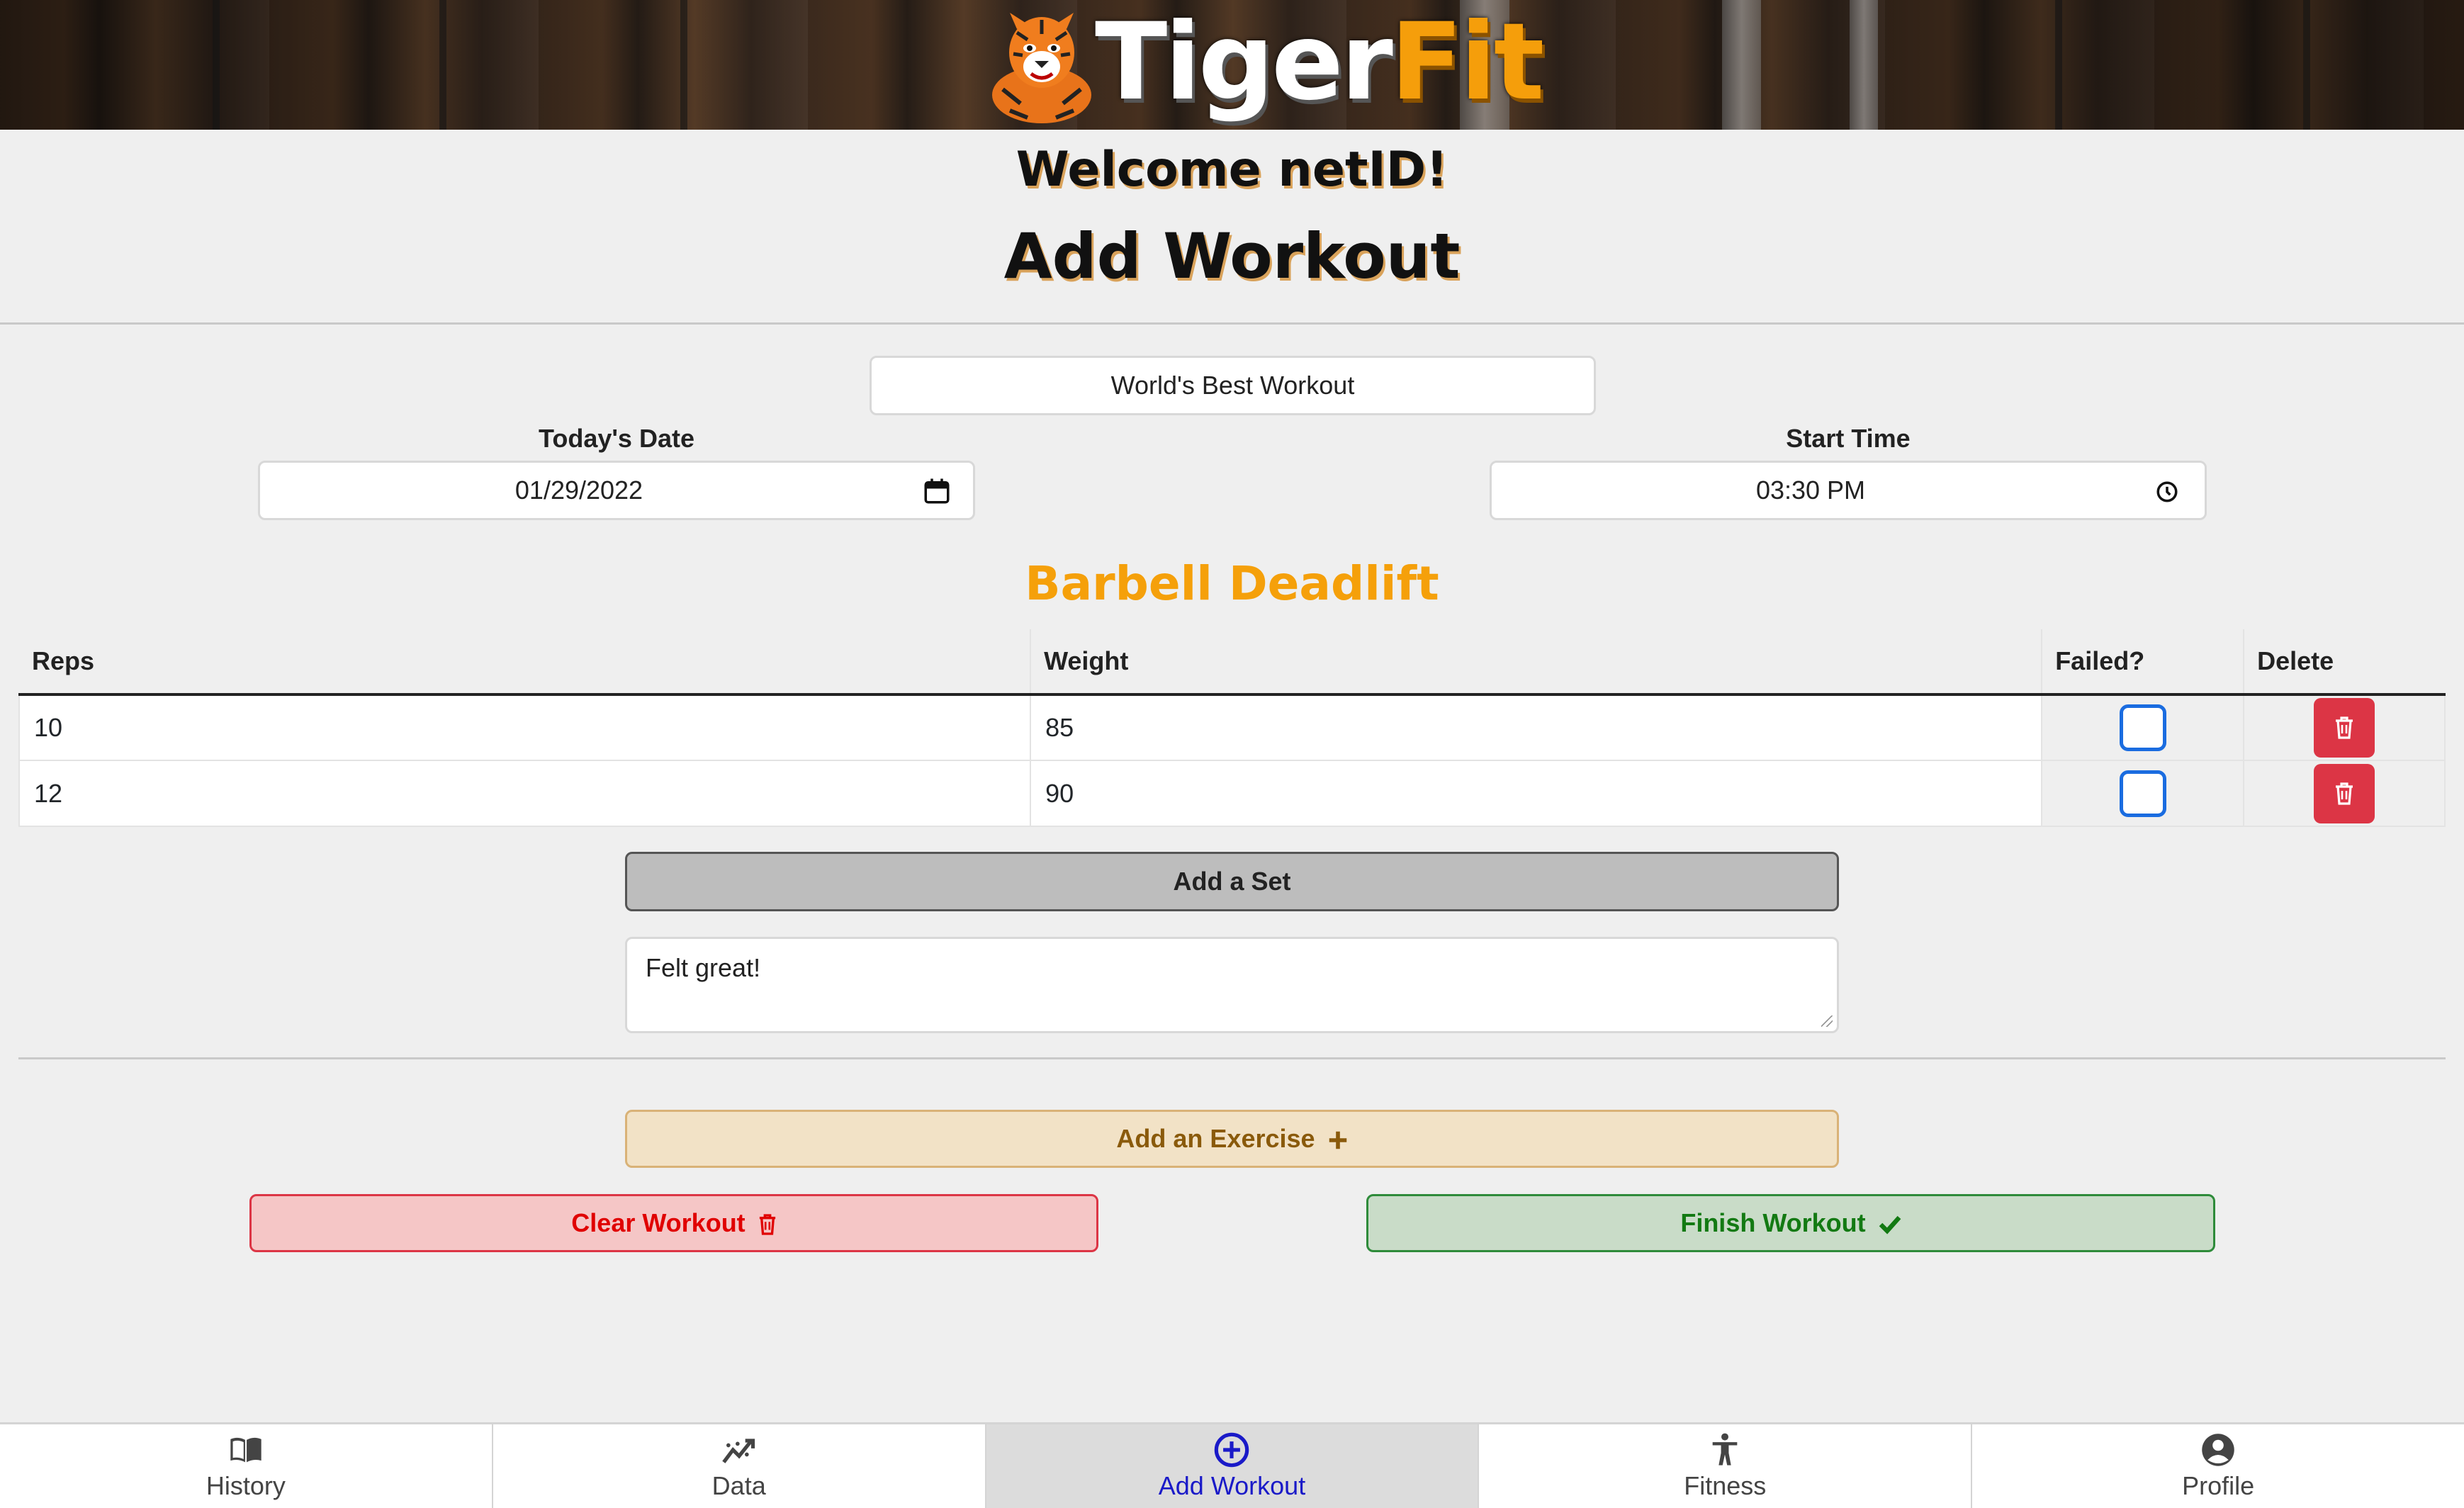 Image resolution: width=2464 pixels, height=1508 pixels. Describe the element at coordinates (1337, 1141) in the screenshot. I see `plus-icon` at that location.